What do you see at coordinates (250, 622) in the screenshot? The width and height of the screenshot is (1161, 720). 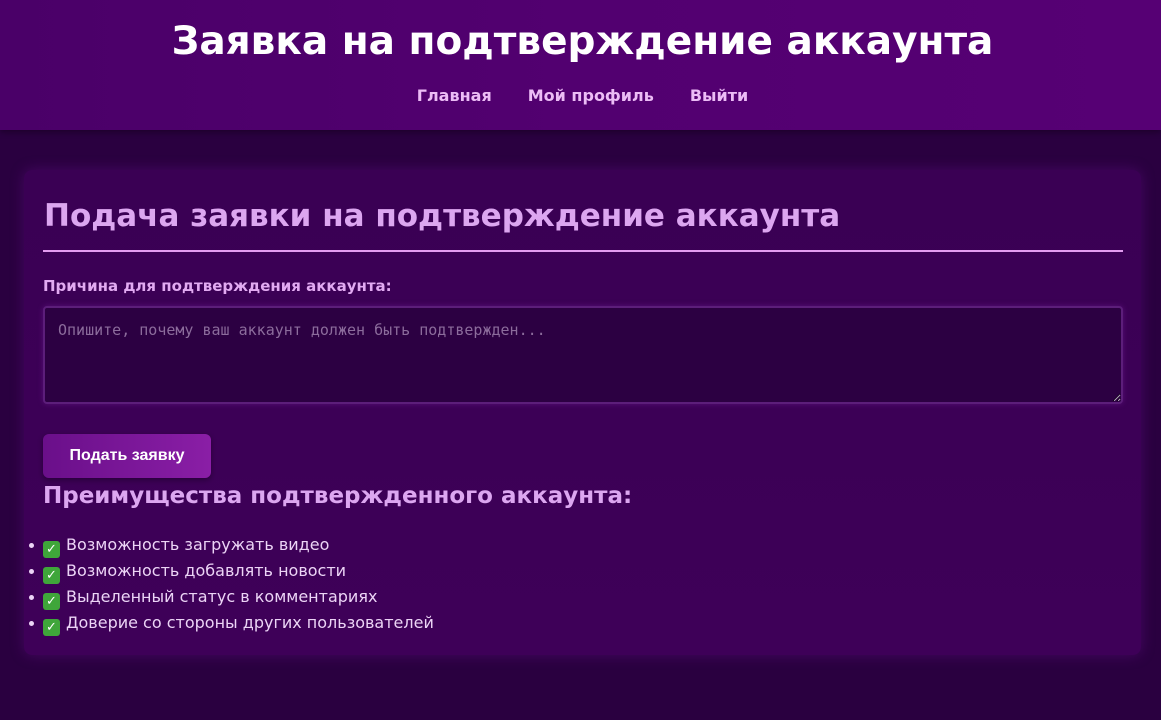 I see `benefit-text: Доверие со стороны других пользователей` at bounding box center [250, 622].